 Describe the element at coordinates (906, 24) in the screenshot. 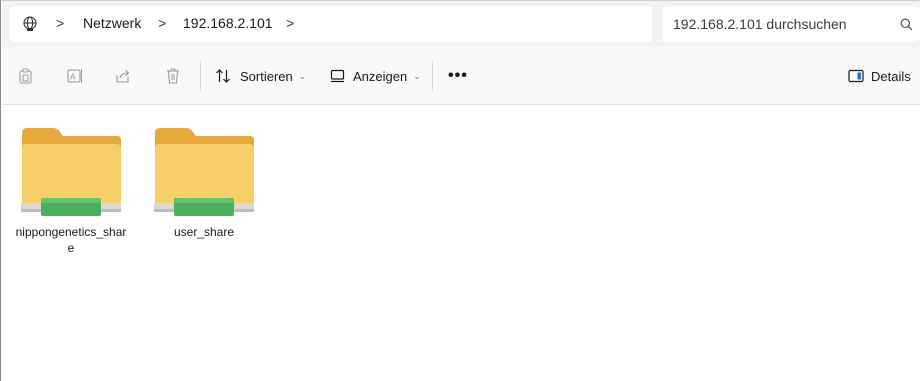

I see `search-icon` at that location.